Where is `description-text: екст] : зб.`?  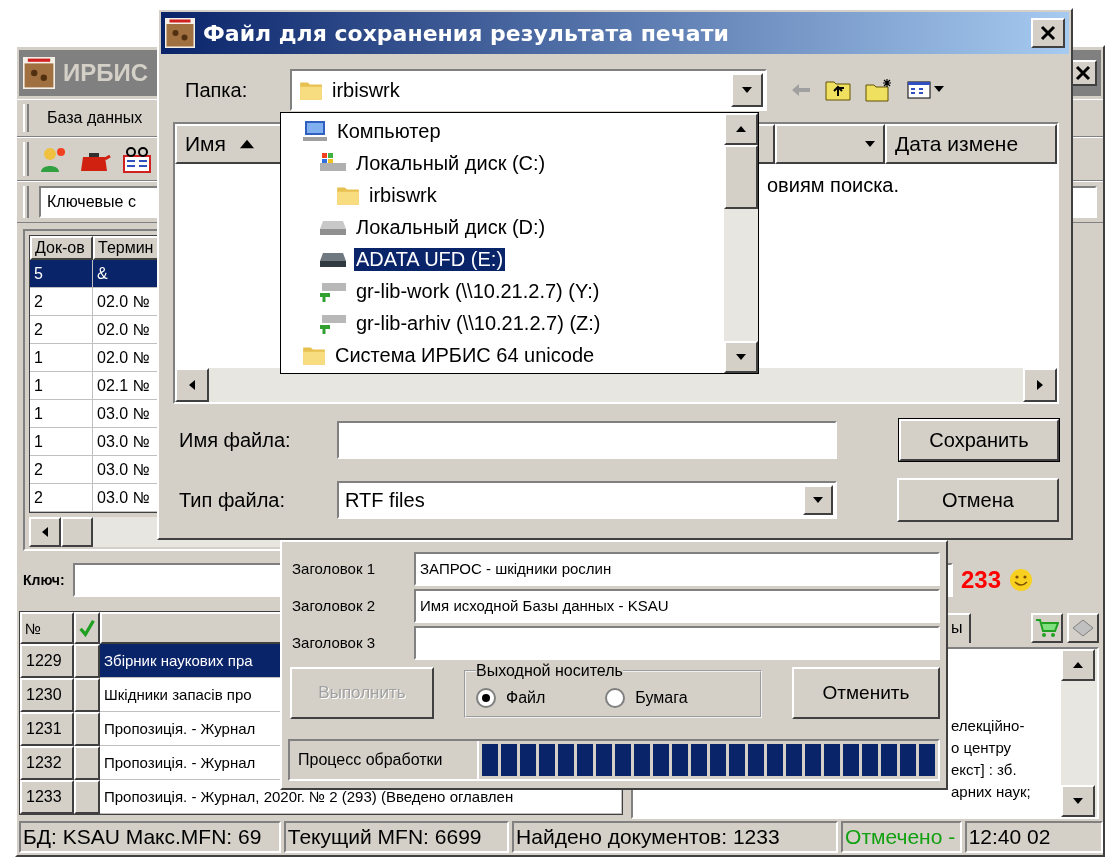
description-text: екст] : зб. is located at coordinates (984, 770).